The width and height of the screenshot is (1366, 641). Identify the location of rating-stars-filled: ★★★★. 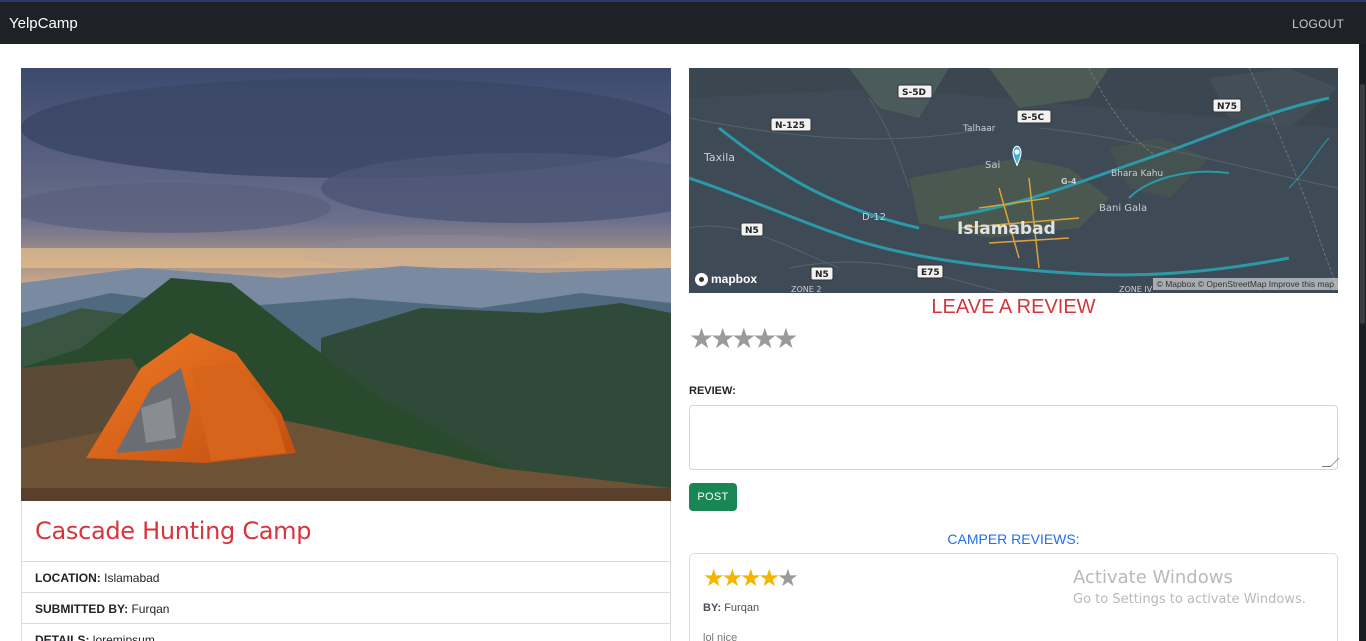
(741, 578).